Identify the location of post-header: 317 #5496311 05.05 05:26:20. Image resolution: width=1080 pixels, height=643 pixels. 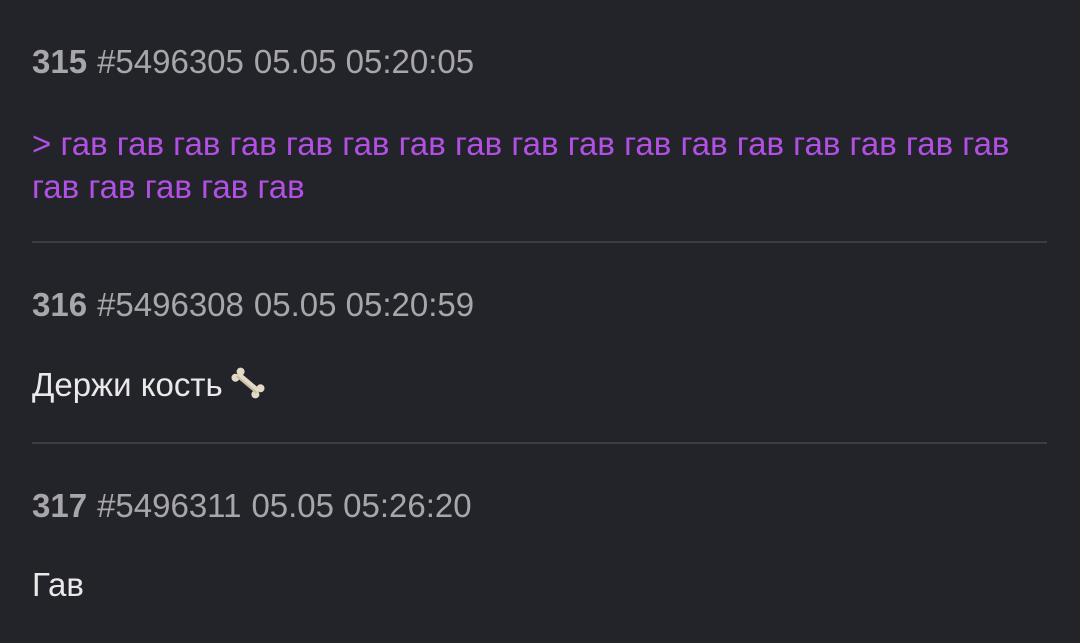
(252, 506).